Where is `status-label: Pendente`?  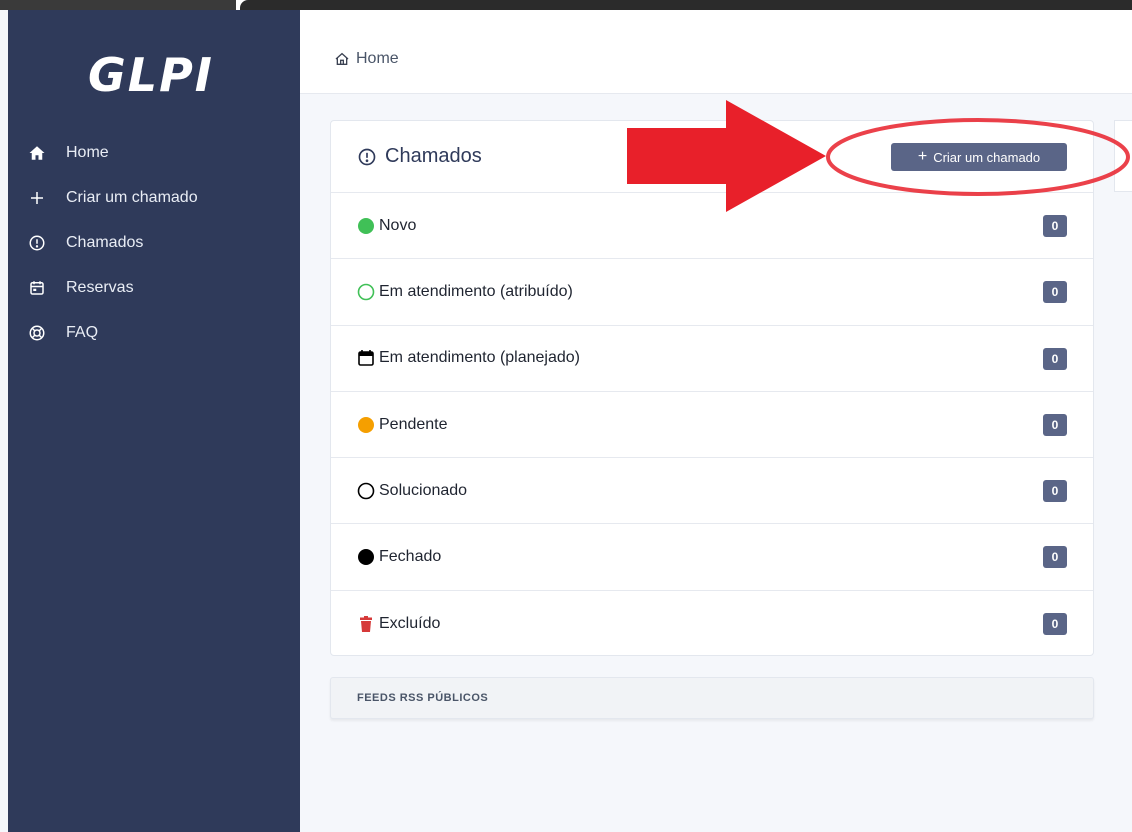 status-label: Pendente is located at coordinates (413, 424).